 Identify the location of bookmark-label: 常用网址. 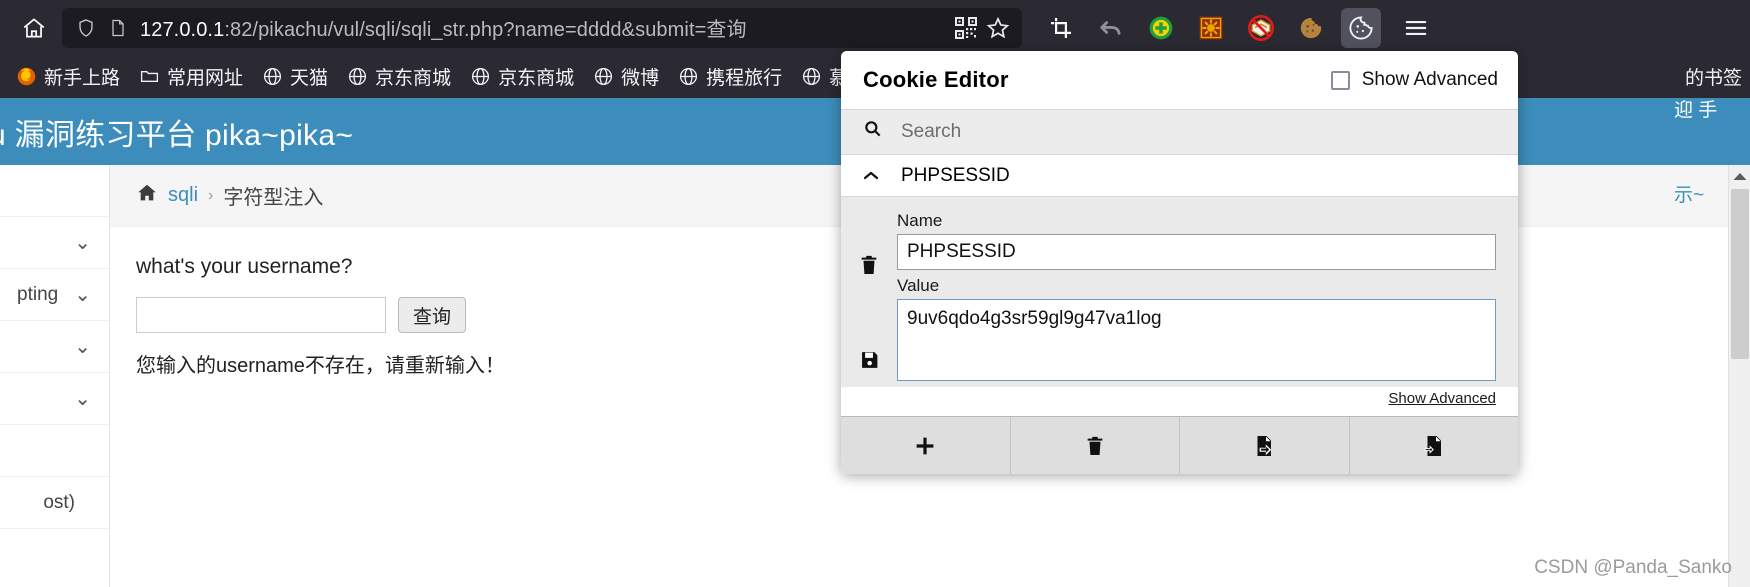
(205, 78).